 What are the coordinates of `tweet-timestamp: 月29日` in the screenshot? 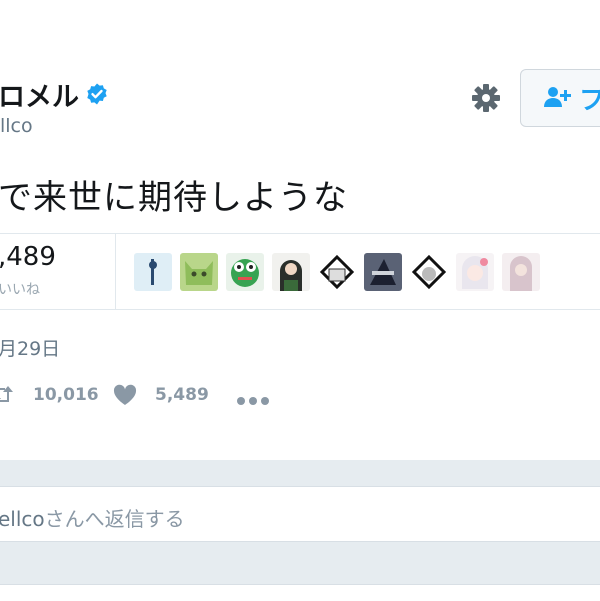 It's located at (30, 347).